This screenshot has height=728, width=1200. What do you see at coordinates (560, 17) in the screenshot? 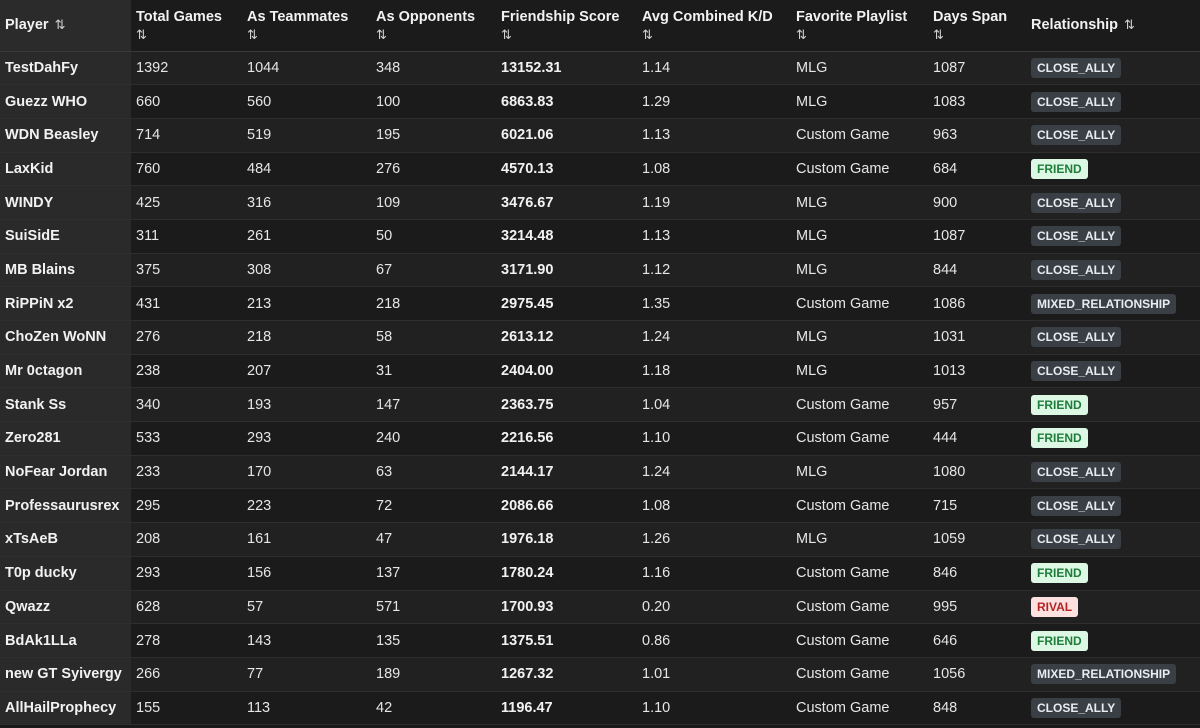
I see `header-label: Friendship Score` at bounding box center [560, 17].